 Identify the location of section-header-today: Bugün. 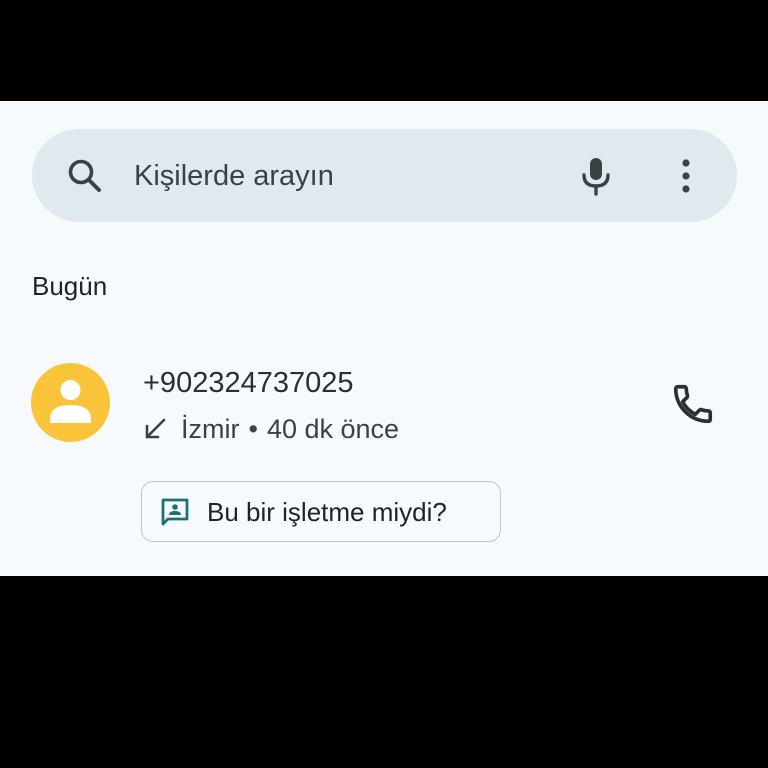
(70, 286).